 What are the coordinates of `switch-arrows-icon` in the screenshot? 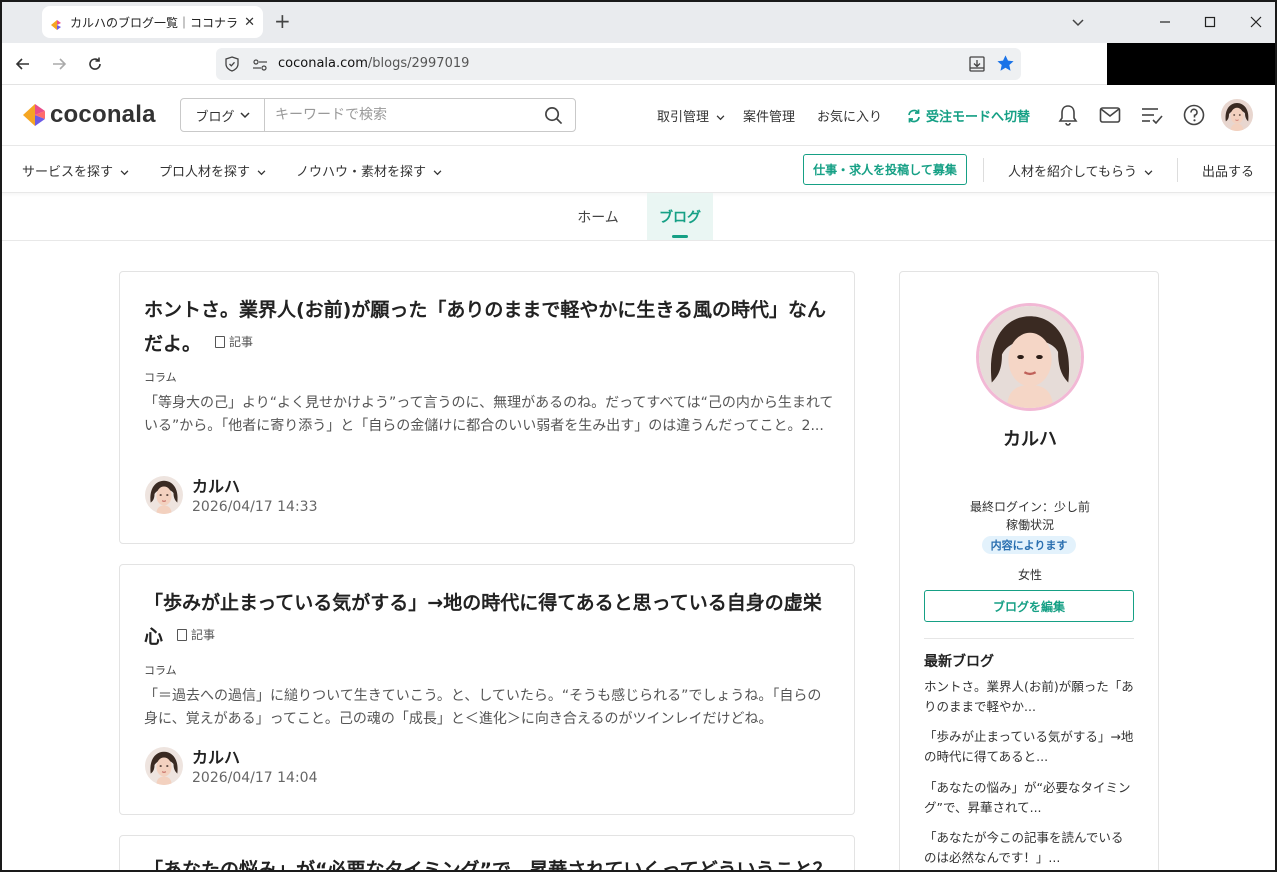 It's located at (914, 116).